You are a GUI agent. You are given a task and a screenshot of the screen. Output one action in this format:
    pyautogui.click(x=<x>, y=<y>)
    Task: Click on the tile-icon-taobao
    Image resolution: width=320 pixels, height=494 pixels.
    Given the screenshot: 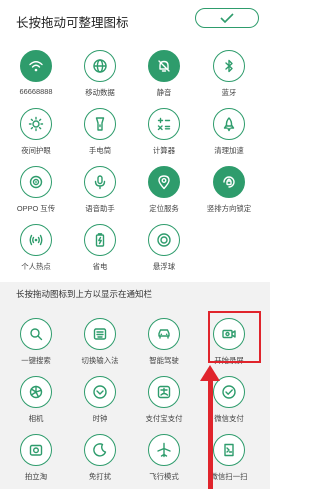 What is the action you would take?
    pyautogui.click(x=36, y=450)
    